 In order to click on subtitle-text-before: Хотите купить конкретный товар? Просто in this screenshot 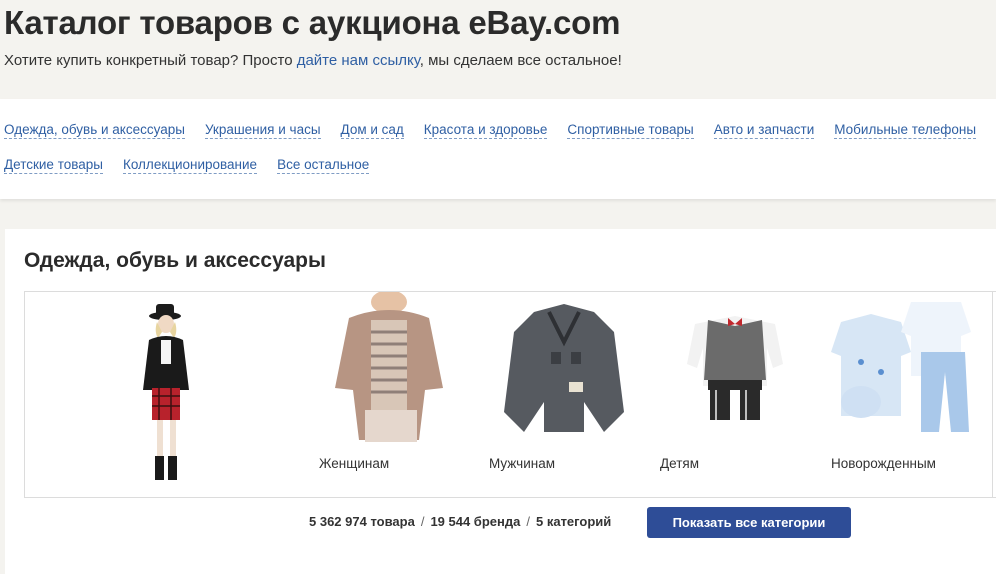, I will do `click(150, 60)`.